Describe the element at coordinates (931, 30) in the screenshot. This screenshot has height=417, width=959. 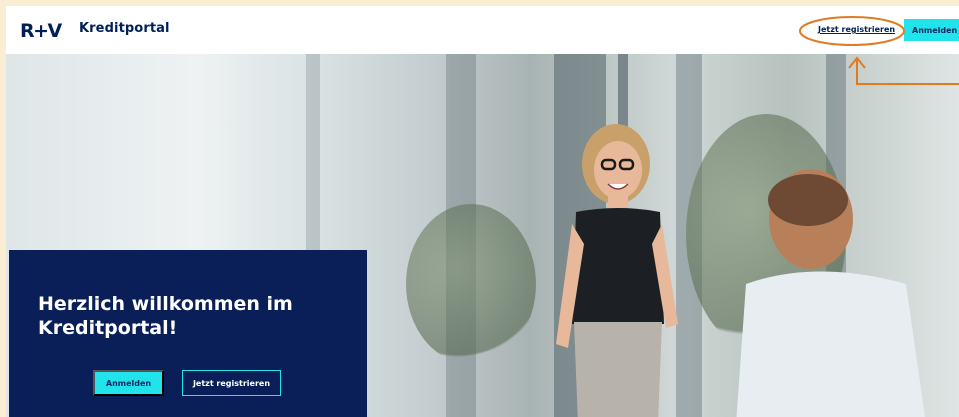
I see `header-login-button: Anmelden` at that location.